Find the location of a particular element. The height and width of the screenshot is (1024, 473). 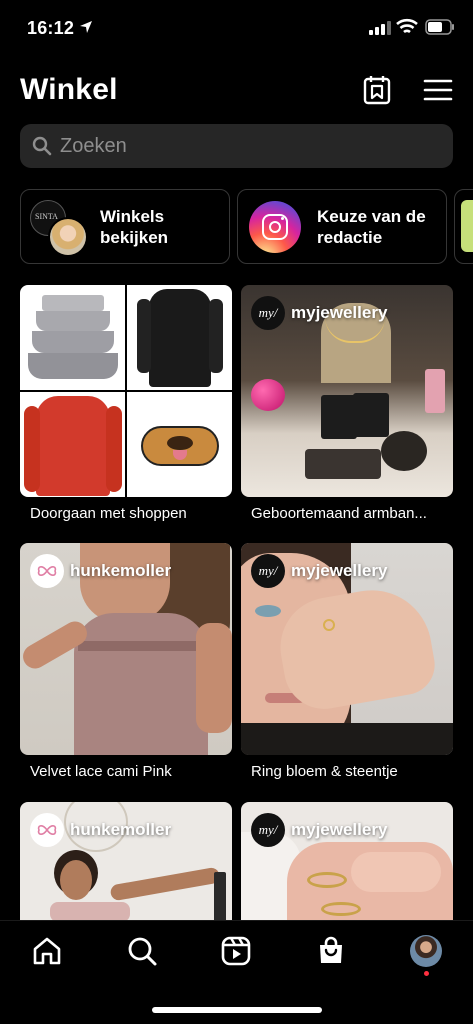

browse-shops-chip: SINTA Winkels bekijken is located at coordinates (125, 226).